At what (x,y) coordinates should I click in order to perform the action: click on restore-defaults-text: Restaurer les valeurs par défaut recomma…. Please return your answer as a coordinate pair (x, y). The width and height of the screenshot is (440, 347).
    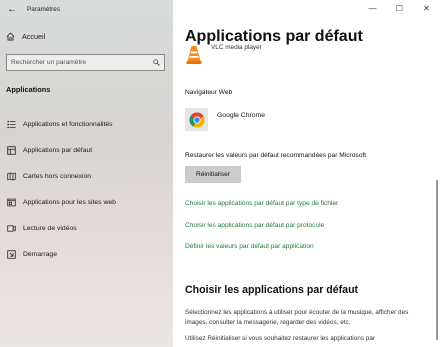
    Looking at the image, I should click on (276, 155).